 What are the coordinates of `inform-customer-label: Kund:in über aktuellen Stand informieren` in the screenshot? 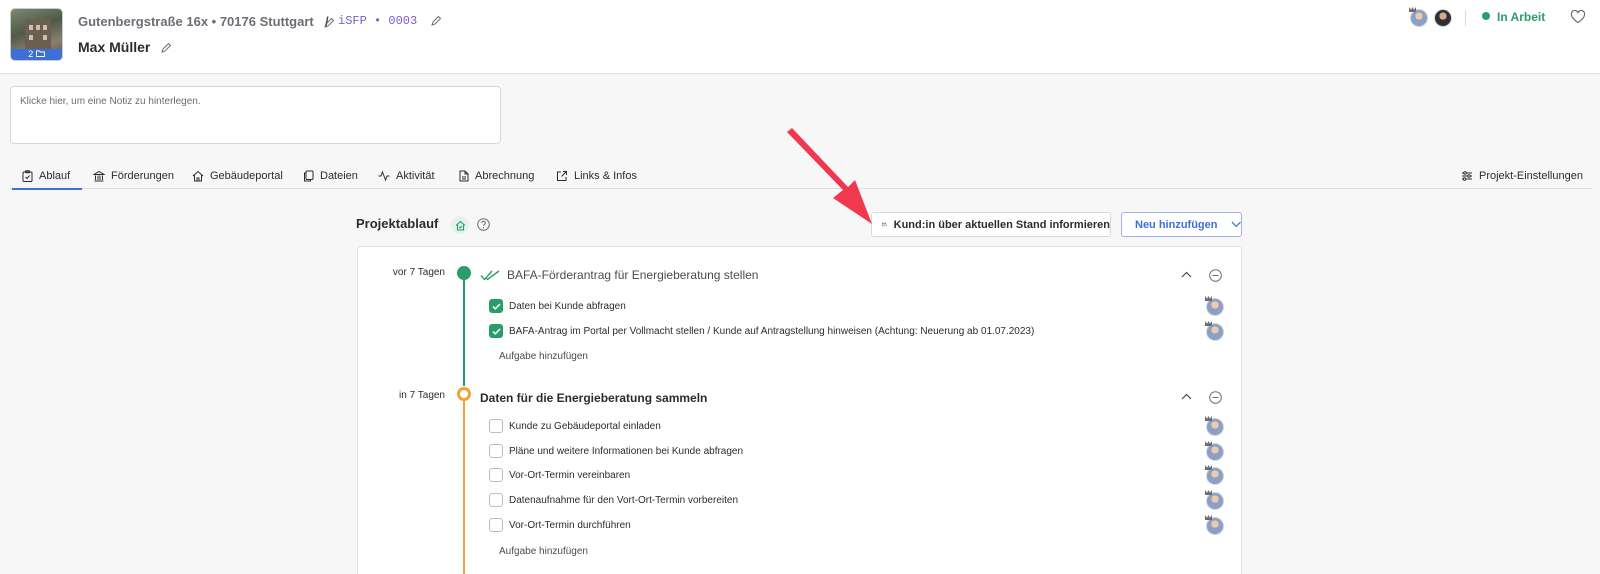 It's located at (1001, 224).